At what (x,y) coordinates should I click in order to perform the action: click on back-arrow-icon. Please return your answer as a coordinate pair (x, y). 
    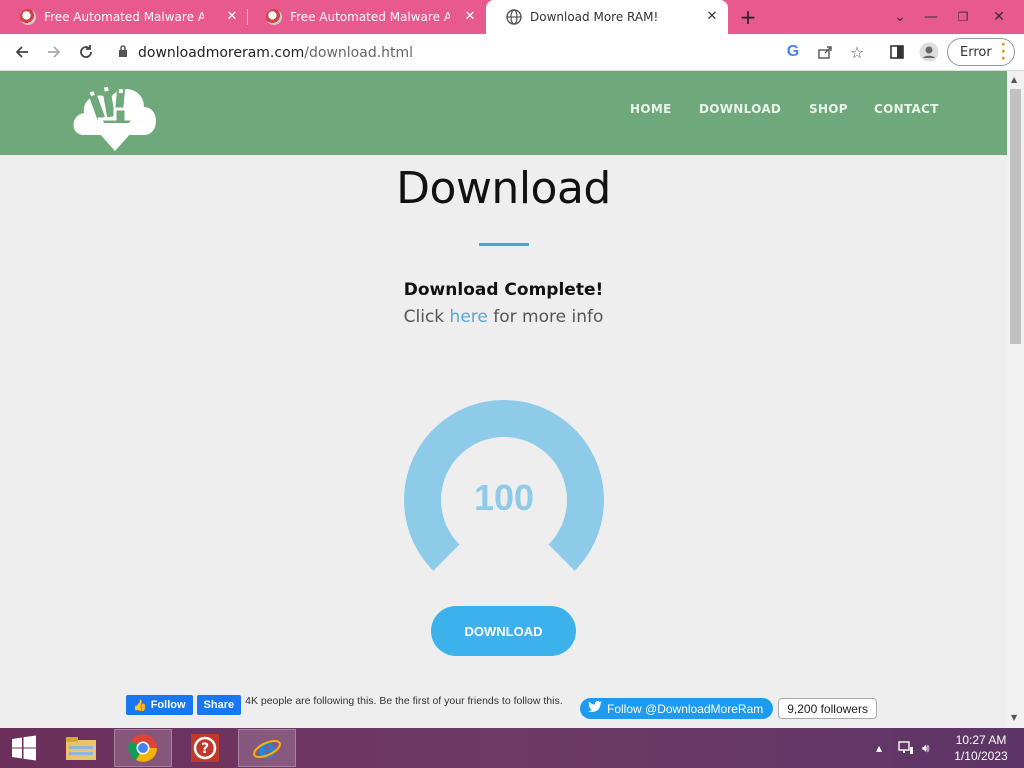
    Looking at the image, I should click on (22, 52).